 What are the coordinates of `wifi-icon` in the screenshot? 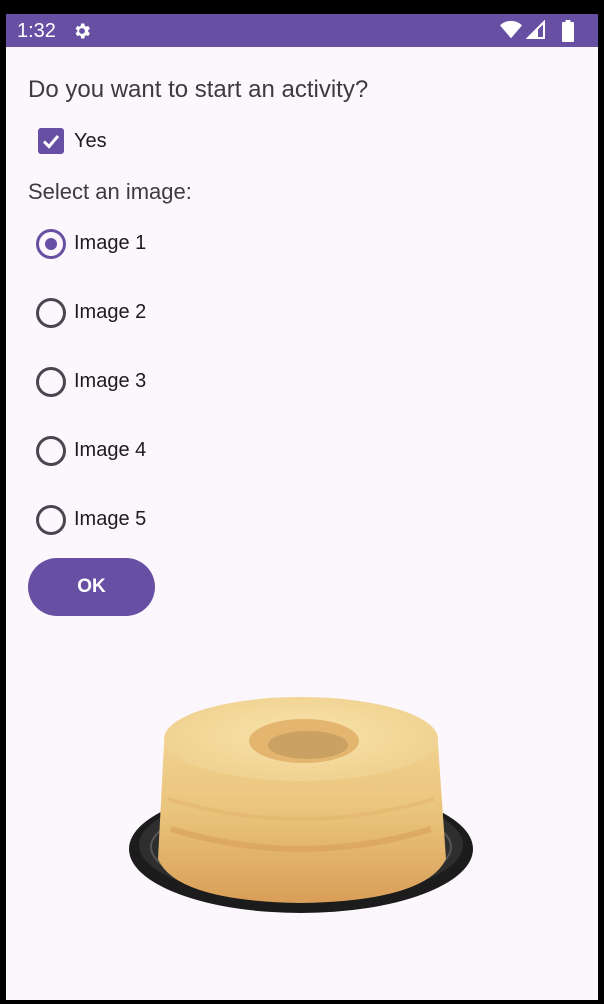 It's located at (511, 29).